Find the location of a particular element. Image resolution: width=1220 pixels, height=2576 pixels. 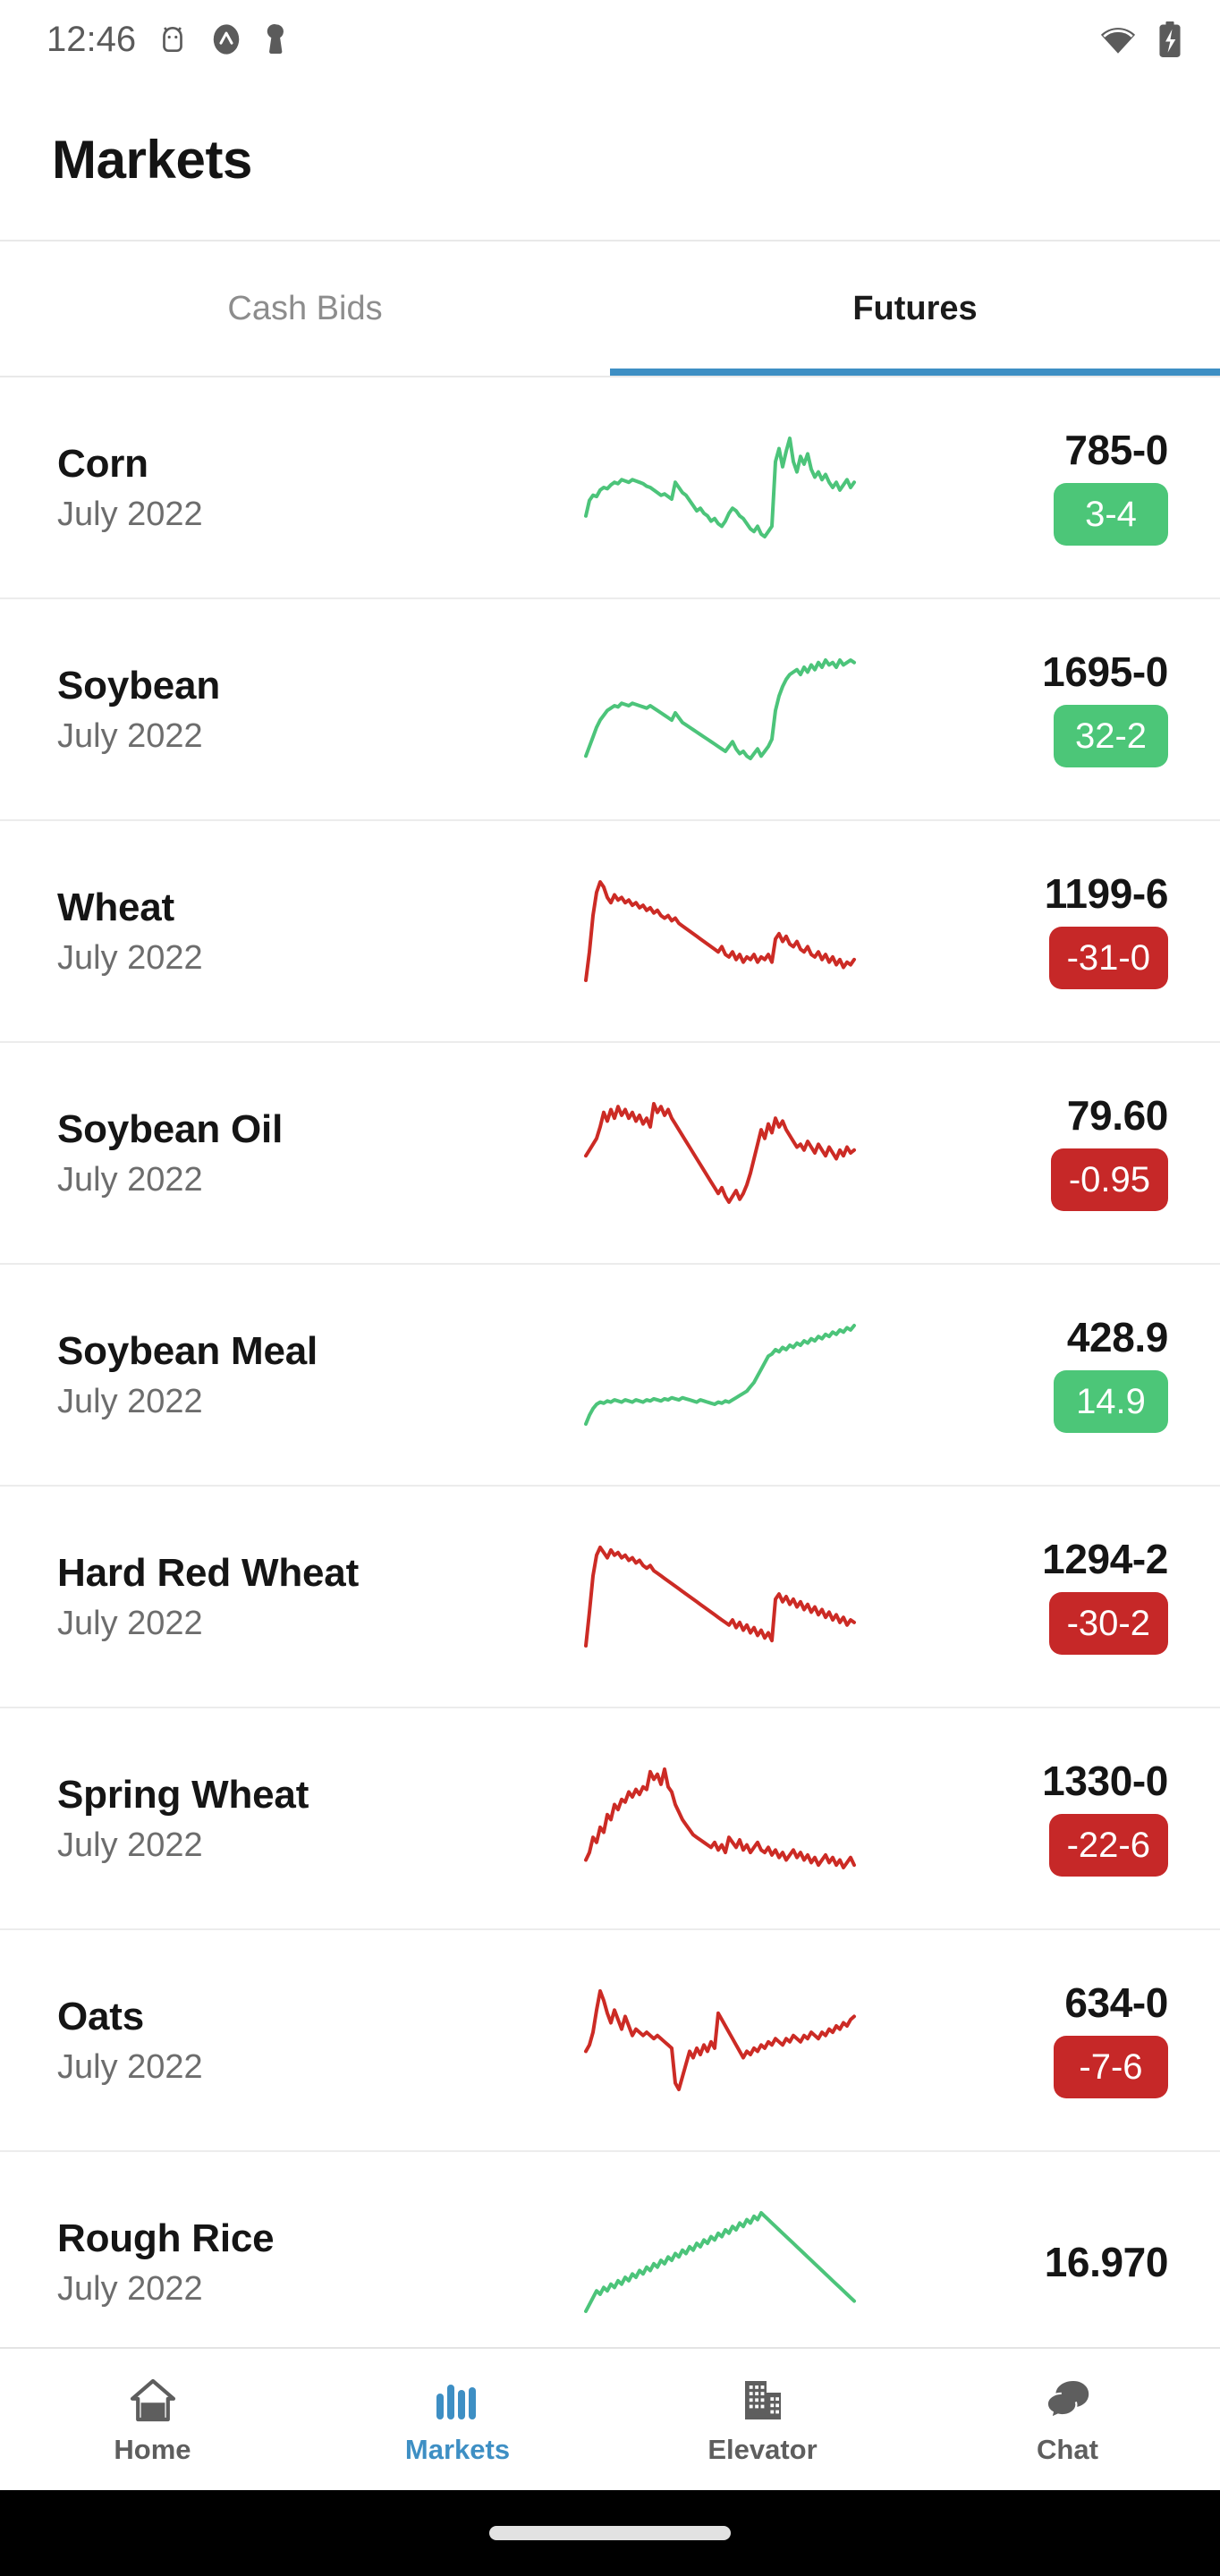

tab-futures: Futures is located at coordinates (915, 309).